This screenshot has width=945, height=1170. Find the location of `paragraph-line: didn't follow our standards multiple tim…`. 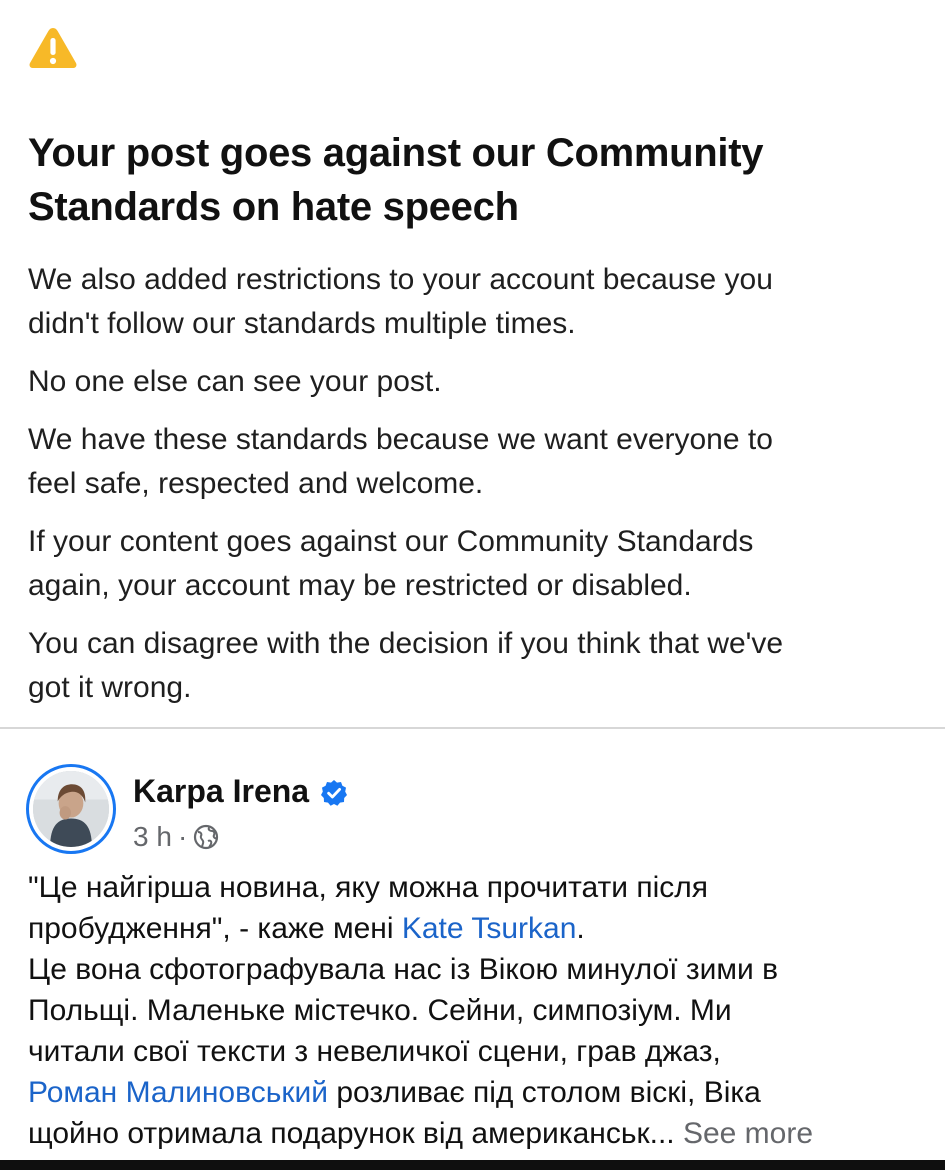

paragraph-line: didn't follow our standards multiple tim… is located at coordinates (302, 323).